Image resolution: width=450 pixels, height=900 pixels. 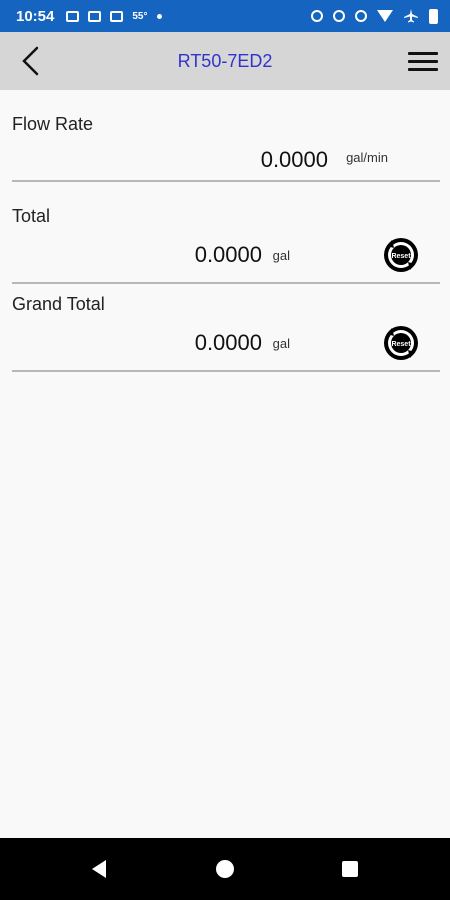 What do you see at coordinates (228, 254) in the screenshot?
I see `total-value: 0.0000` at bounding box center [228, 254].